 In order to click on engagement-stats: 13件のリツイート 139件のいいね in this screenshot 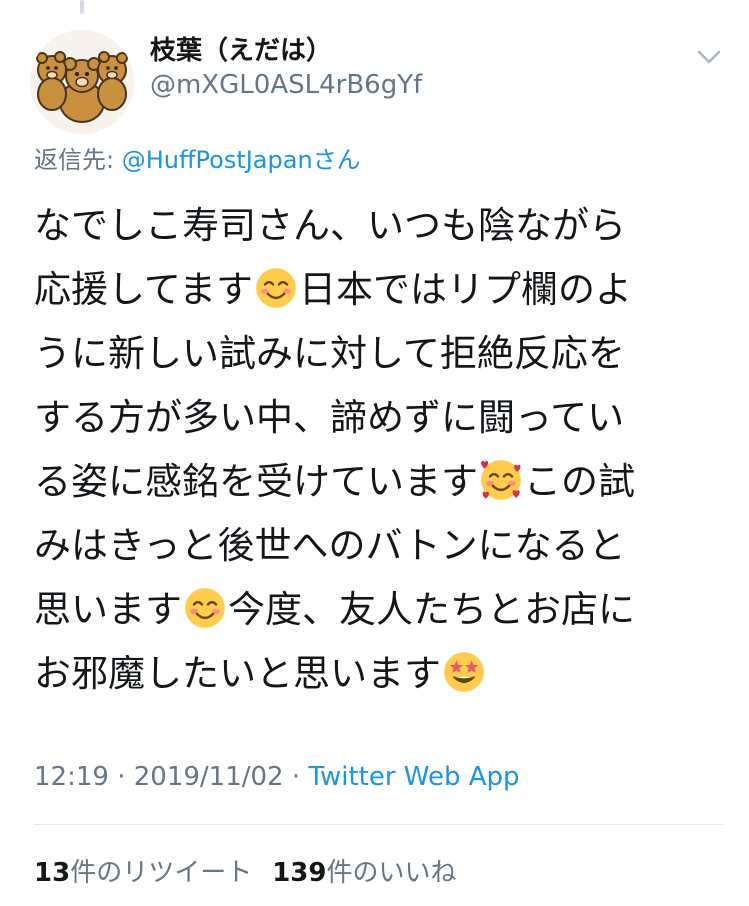, I will do `click(245, 870)`.